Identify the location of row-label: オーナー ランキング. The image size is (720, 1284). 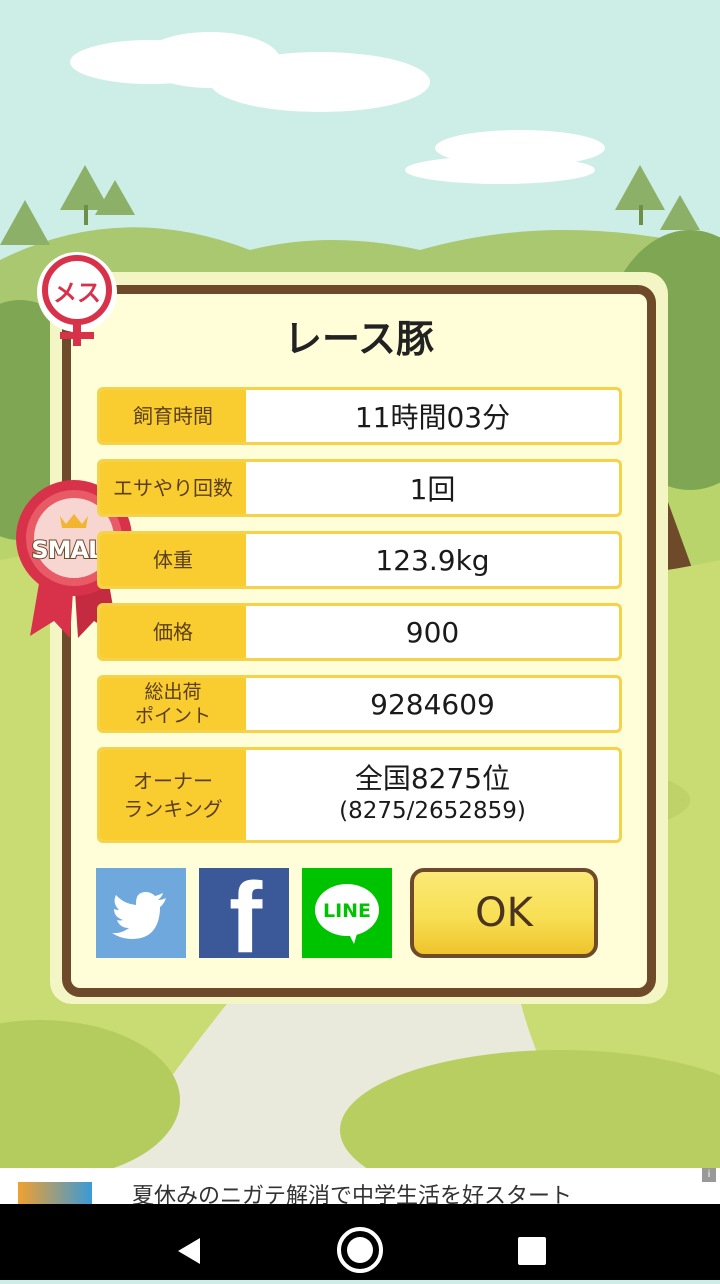
(173, 795).